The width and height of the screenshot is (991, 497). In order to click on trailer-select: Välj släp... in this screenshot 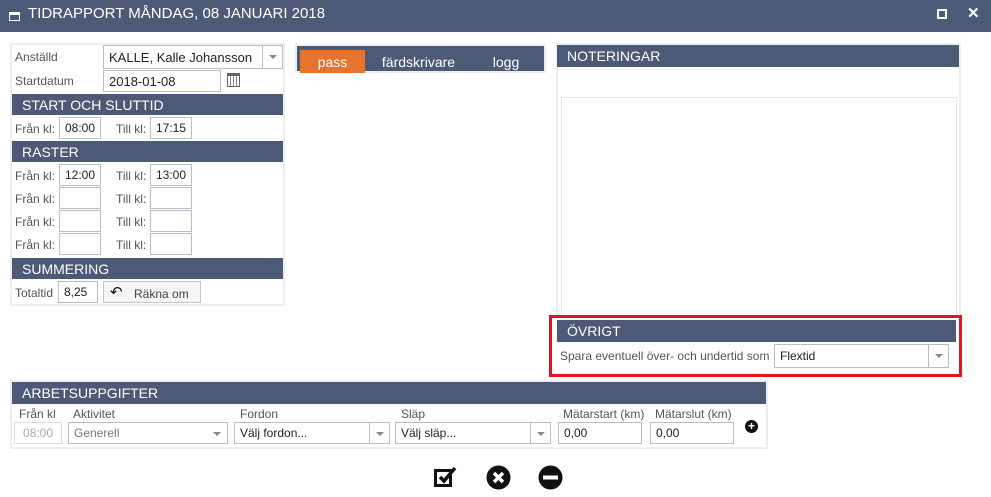, I will do `click(473, 433)`.